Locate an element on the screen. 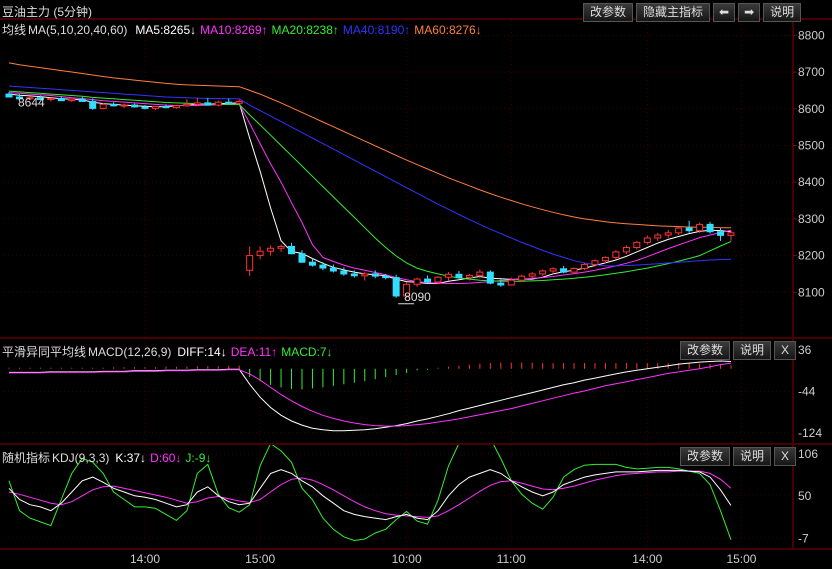 The image size is (832, 569). diff-label: DIFF:14↓ is located at coordinates (202, 352).